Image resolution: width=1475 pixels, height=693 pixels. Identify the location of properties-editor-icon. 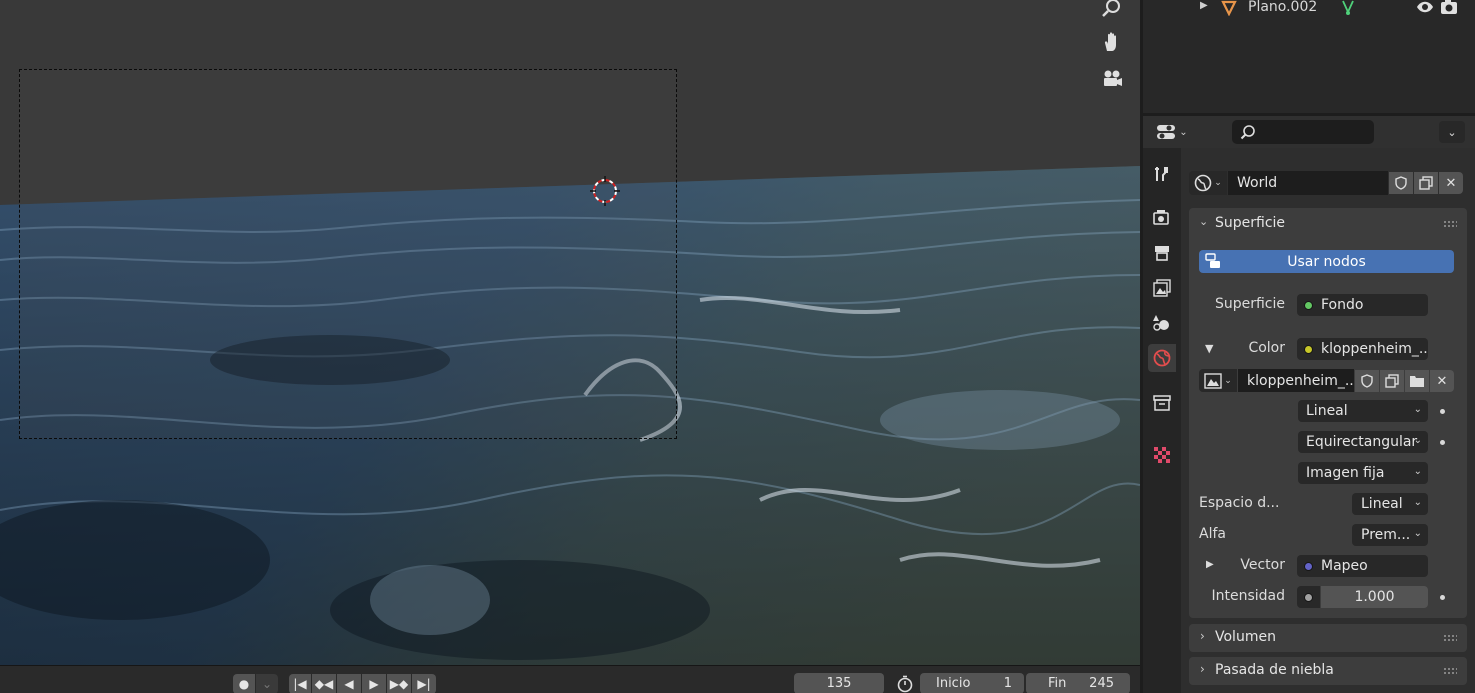
(1166, 132).